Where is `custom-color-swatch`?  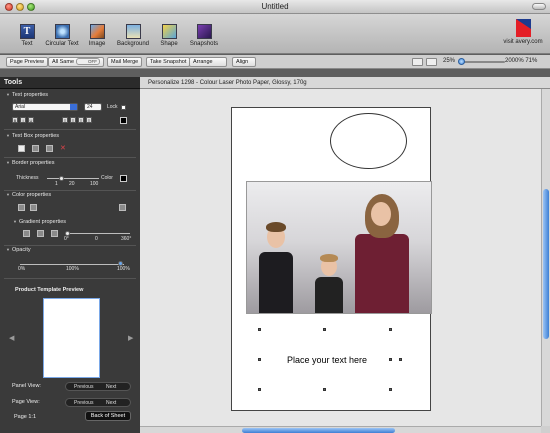 custom-color-swatch is located at coordinates (122, 207).